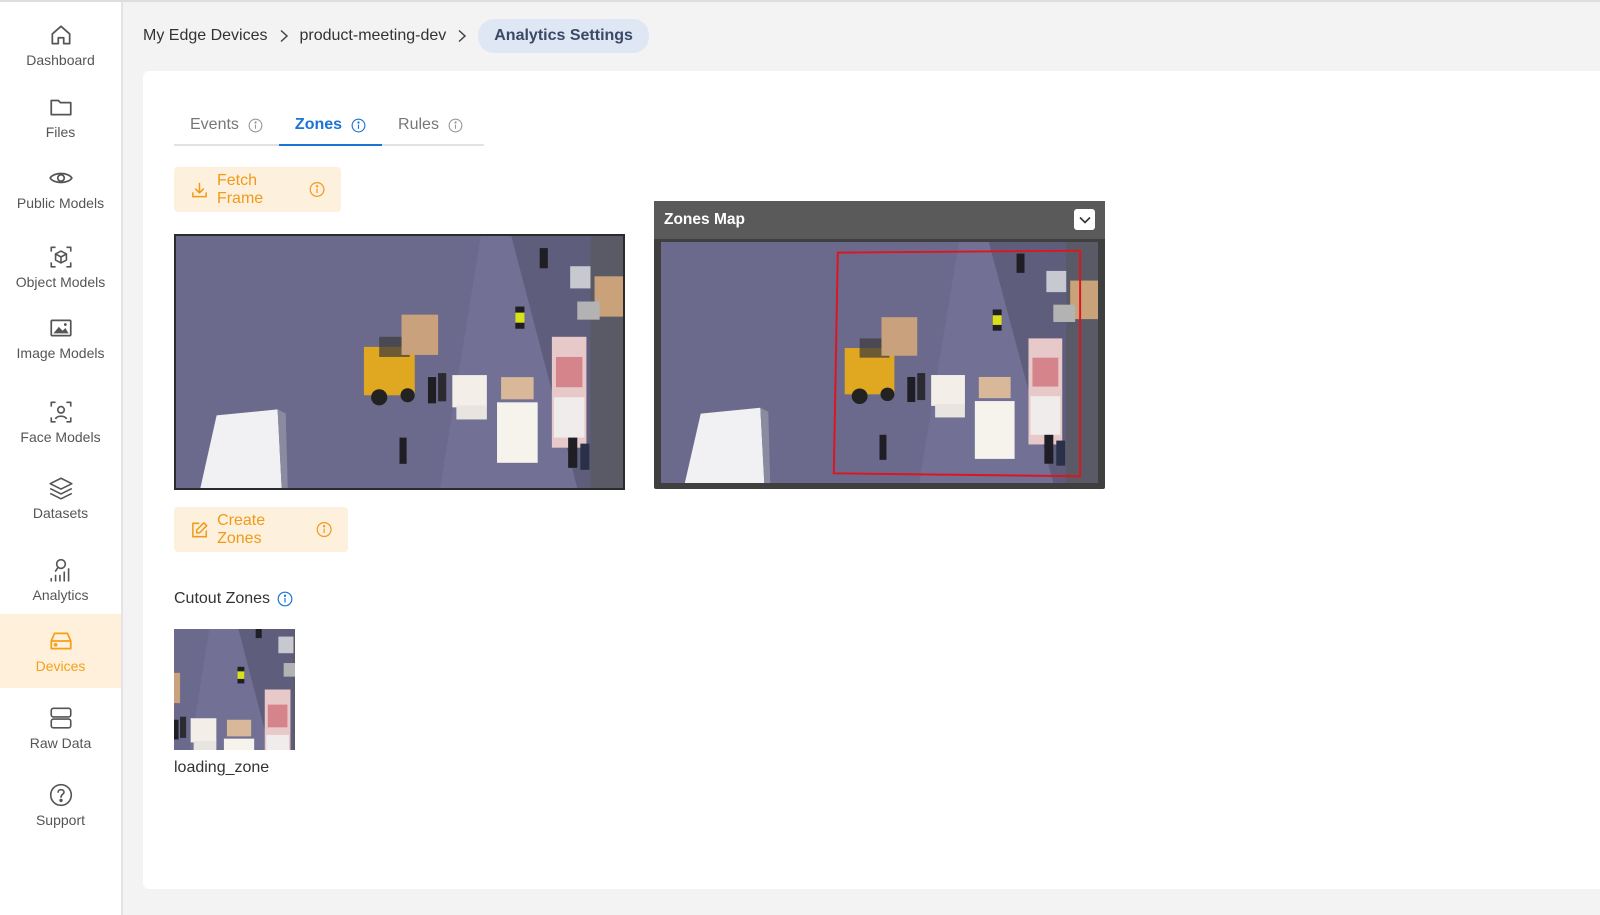 This screenshot has height=915, width=1600. I want to click on tab-bar: Events Zones Rules, so click(329, 126).